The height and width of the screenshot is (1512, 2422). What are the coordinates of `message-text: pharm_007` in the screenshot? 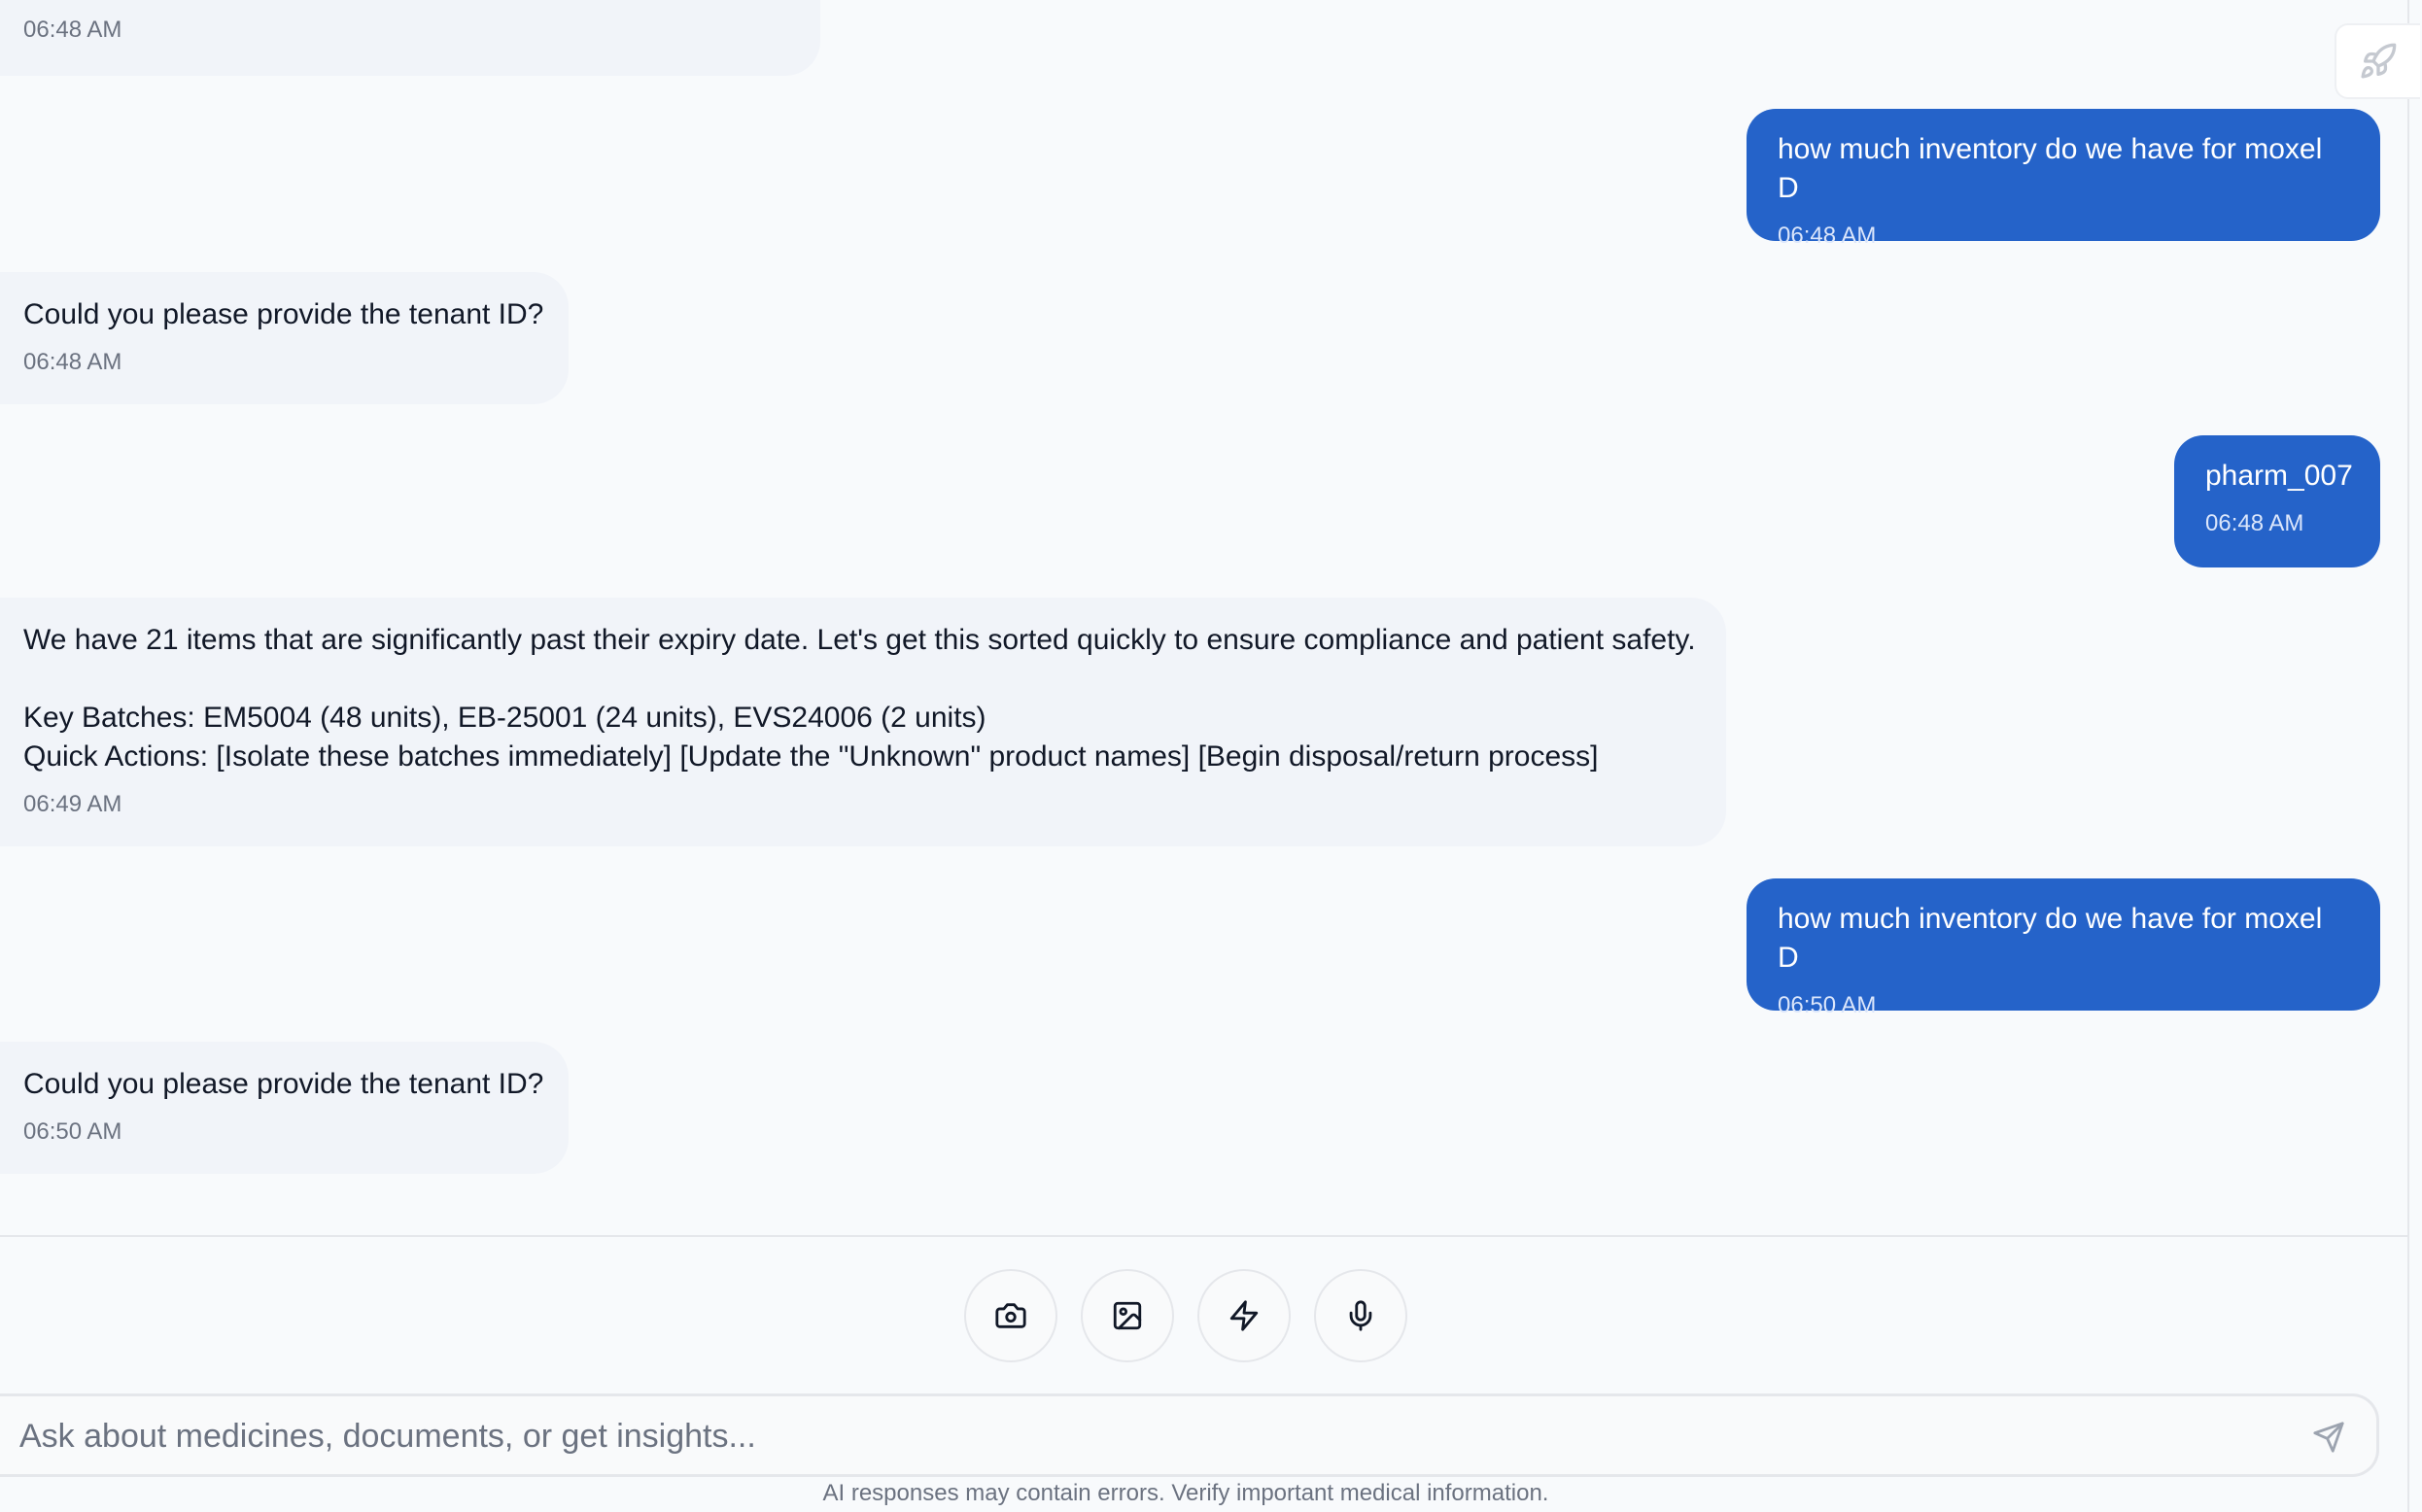 It's located at (2279, 476).